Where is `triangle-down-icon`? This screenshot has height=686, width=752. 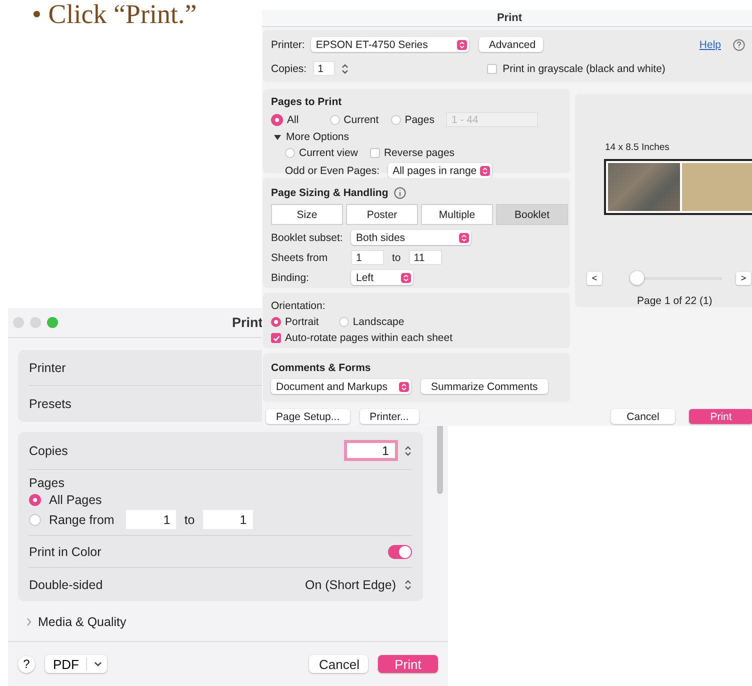 triangle-down-icon is located at coordinates (277, 137).